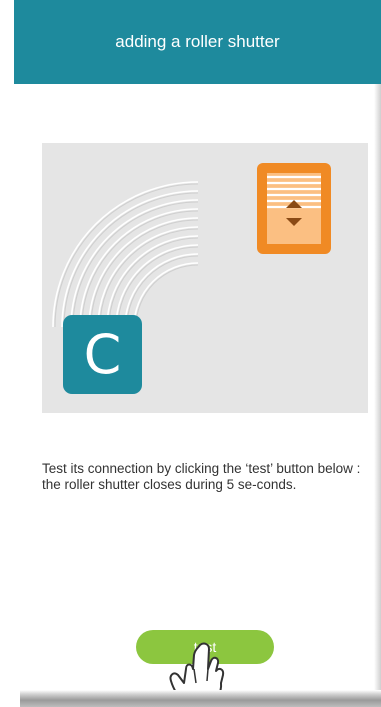  What do you see at coordinates (377, 353) in the screenshot?
I see `page-right-shadow` at bounding box center [377, 353].